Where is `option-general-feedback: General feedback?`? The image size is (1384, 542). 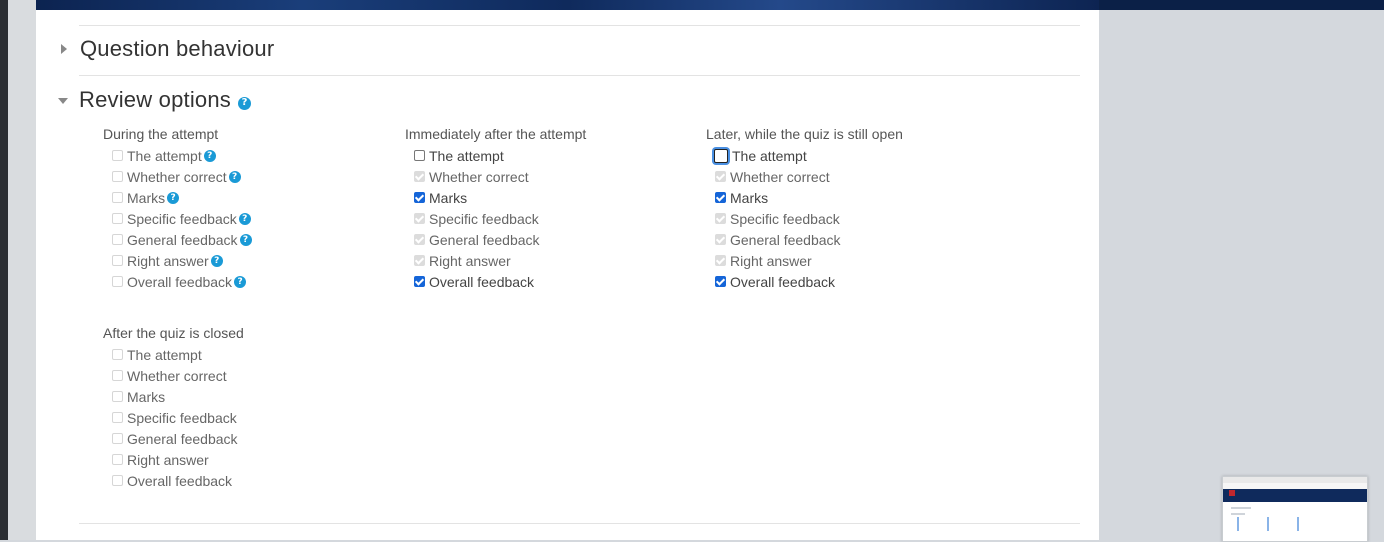 option-general-feedback: General feedback? is located at coordinates (182, 239).